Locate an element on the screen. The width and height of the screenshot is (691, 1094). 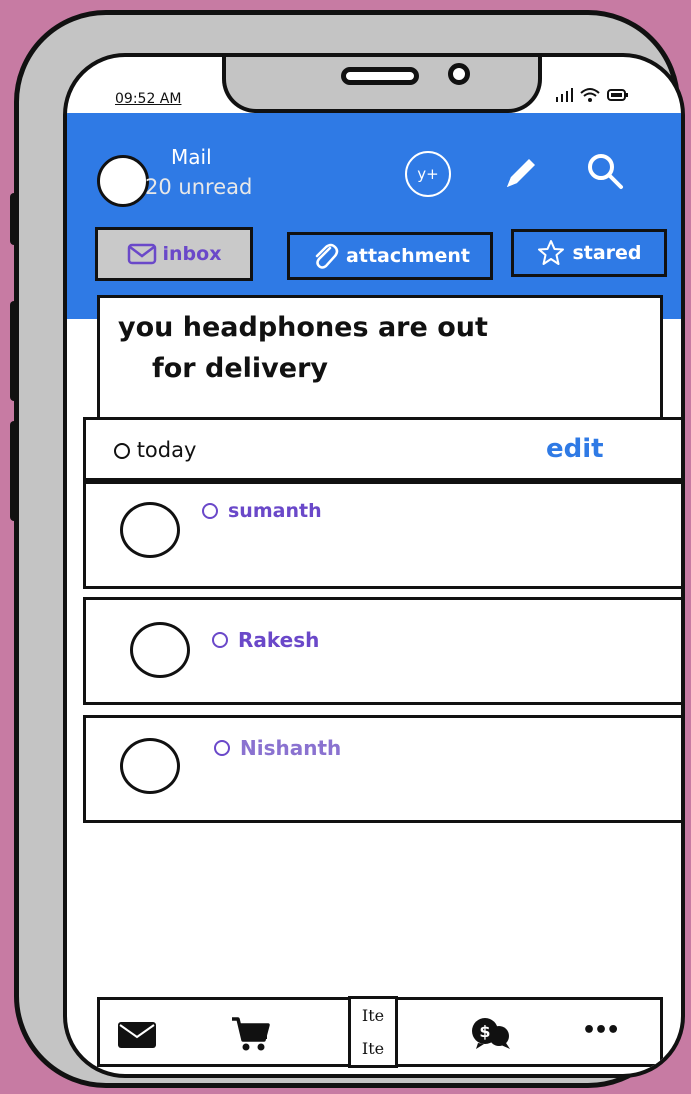
bottom-nav: Ite Ite $ ••• is located at coordinates (380, 1032).